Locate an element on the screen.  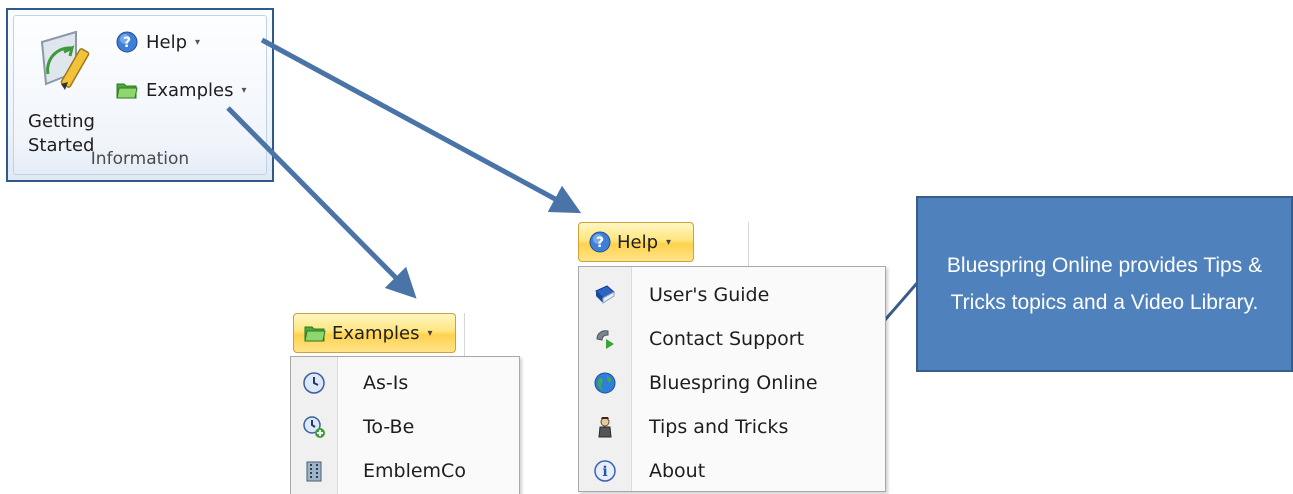
menu-item-label: As-Is is located at coordinates (386, 383).